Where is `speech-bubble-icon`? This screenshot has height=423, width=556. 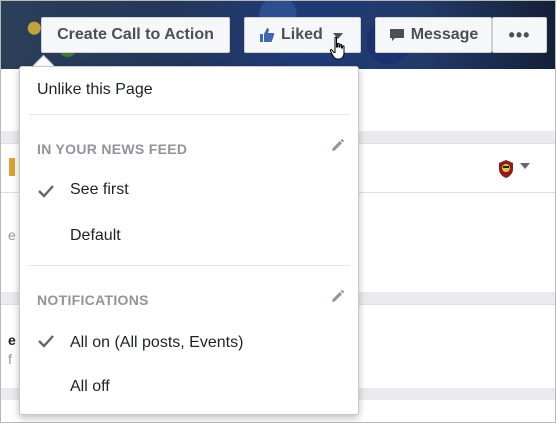
speech-bubble-icon is located at coordinates (396, 34).